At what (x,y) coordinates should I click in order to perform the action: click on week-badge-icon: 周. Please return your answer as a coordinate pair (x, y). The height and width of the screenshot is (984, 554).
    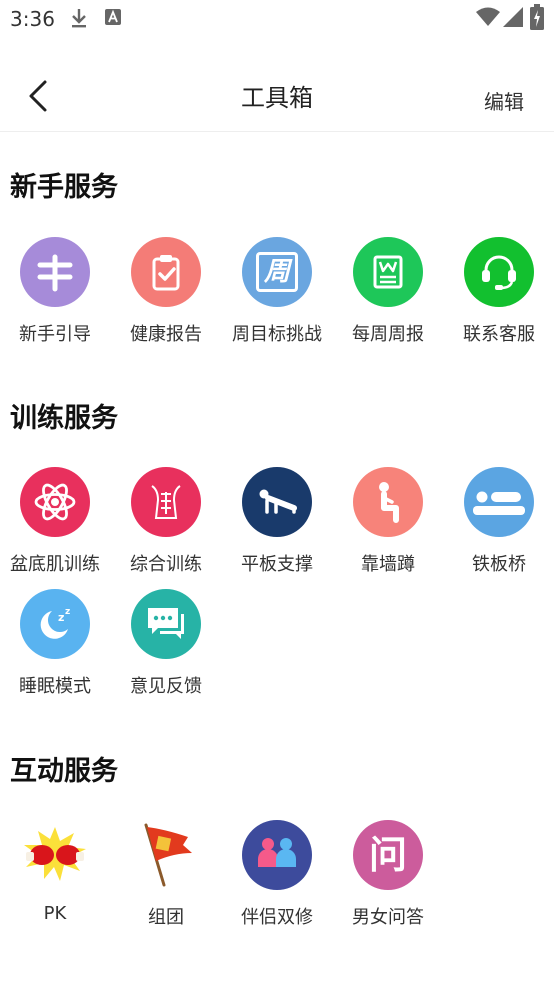
    Looking at the image, I should click on (277, 272).